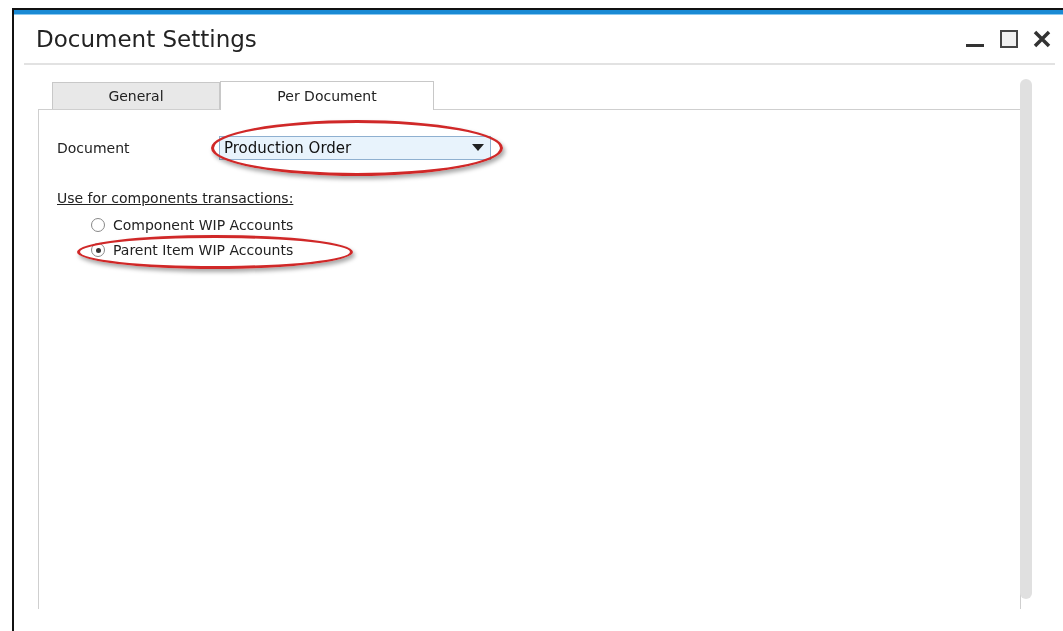 Image resolution: width=1063 pixels, height=631 pixels. Describe the element at coordinates (146, 39) in the screenshot. I see `window-title: Document Settings` at that location.